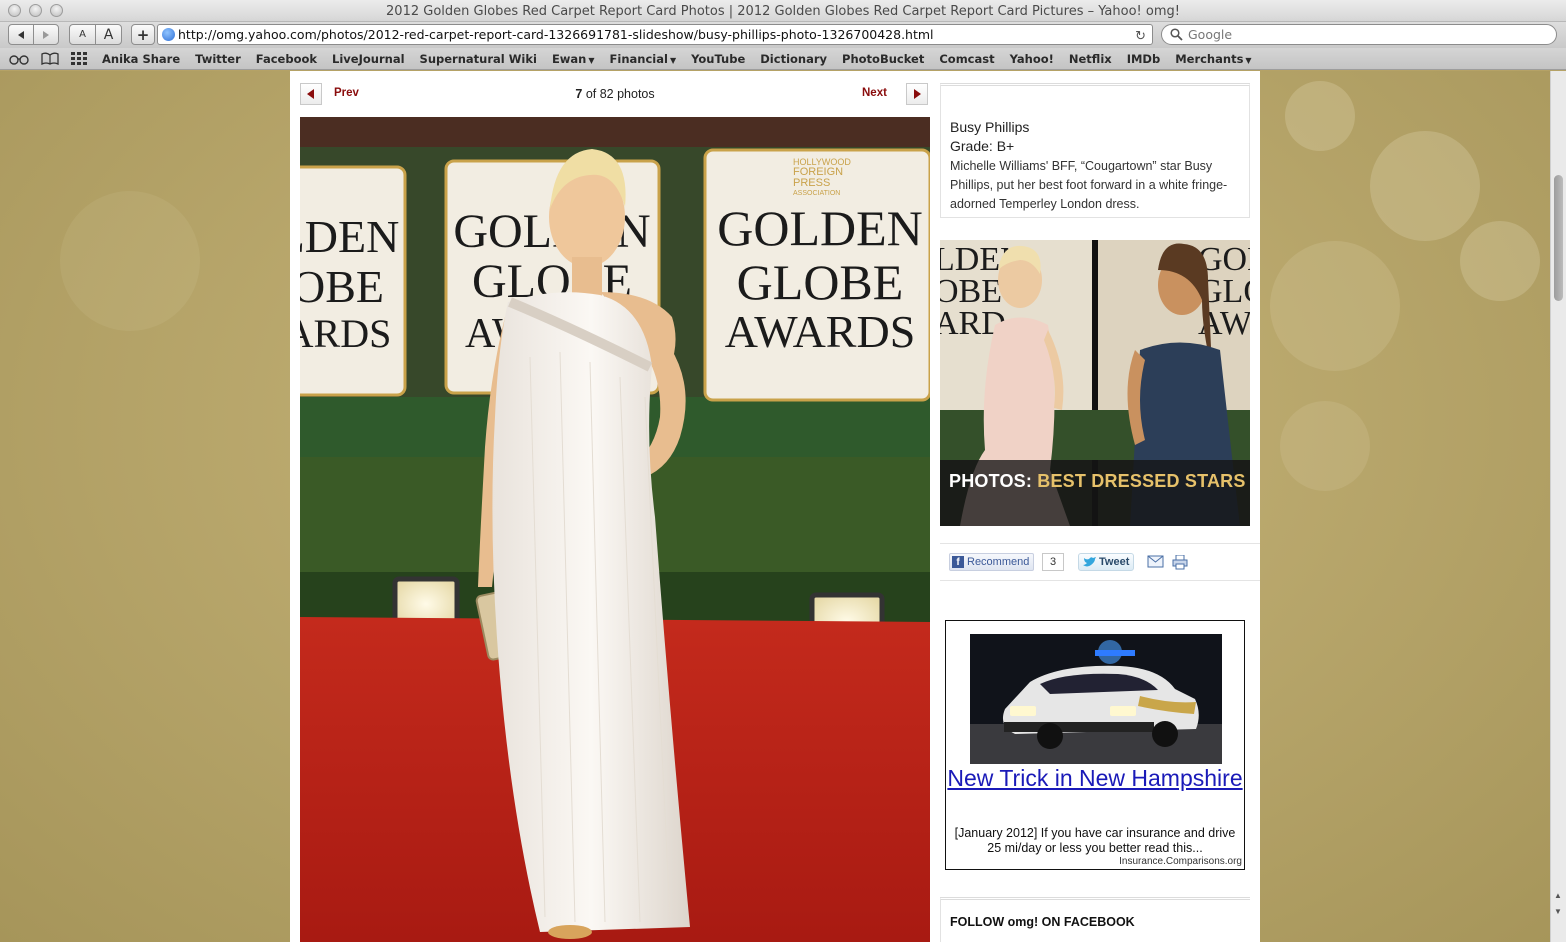  I want to click on hfpa-line-3: PRESS, so click(811, 183).